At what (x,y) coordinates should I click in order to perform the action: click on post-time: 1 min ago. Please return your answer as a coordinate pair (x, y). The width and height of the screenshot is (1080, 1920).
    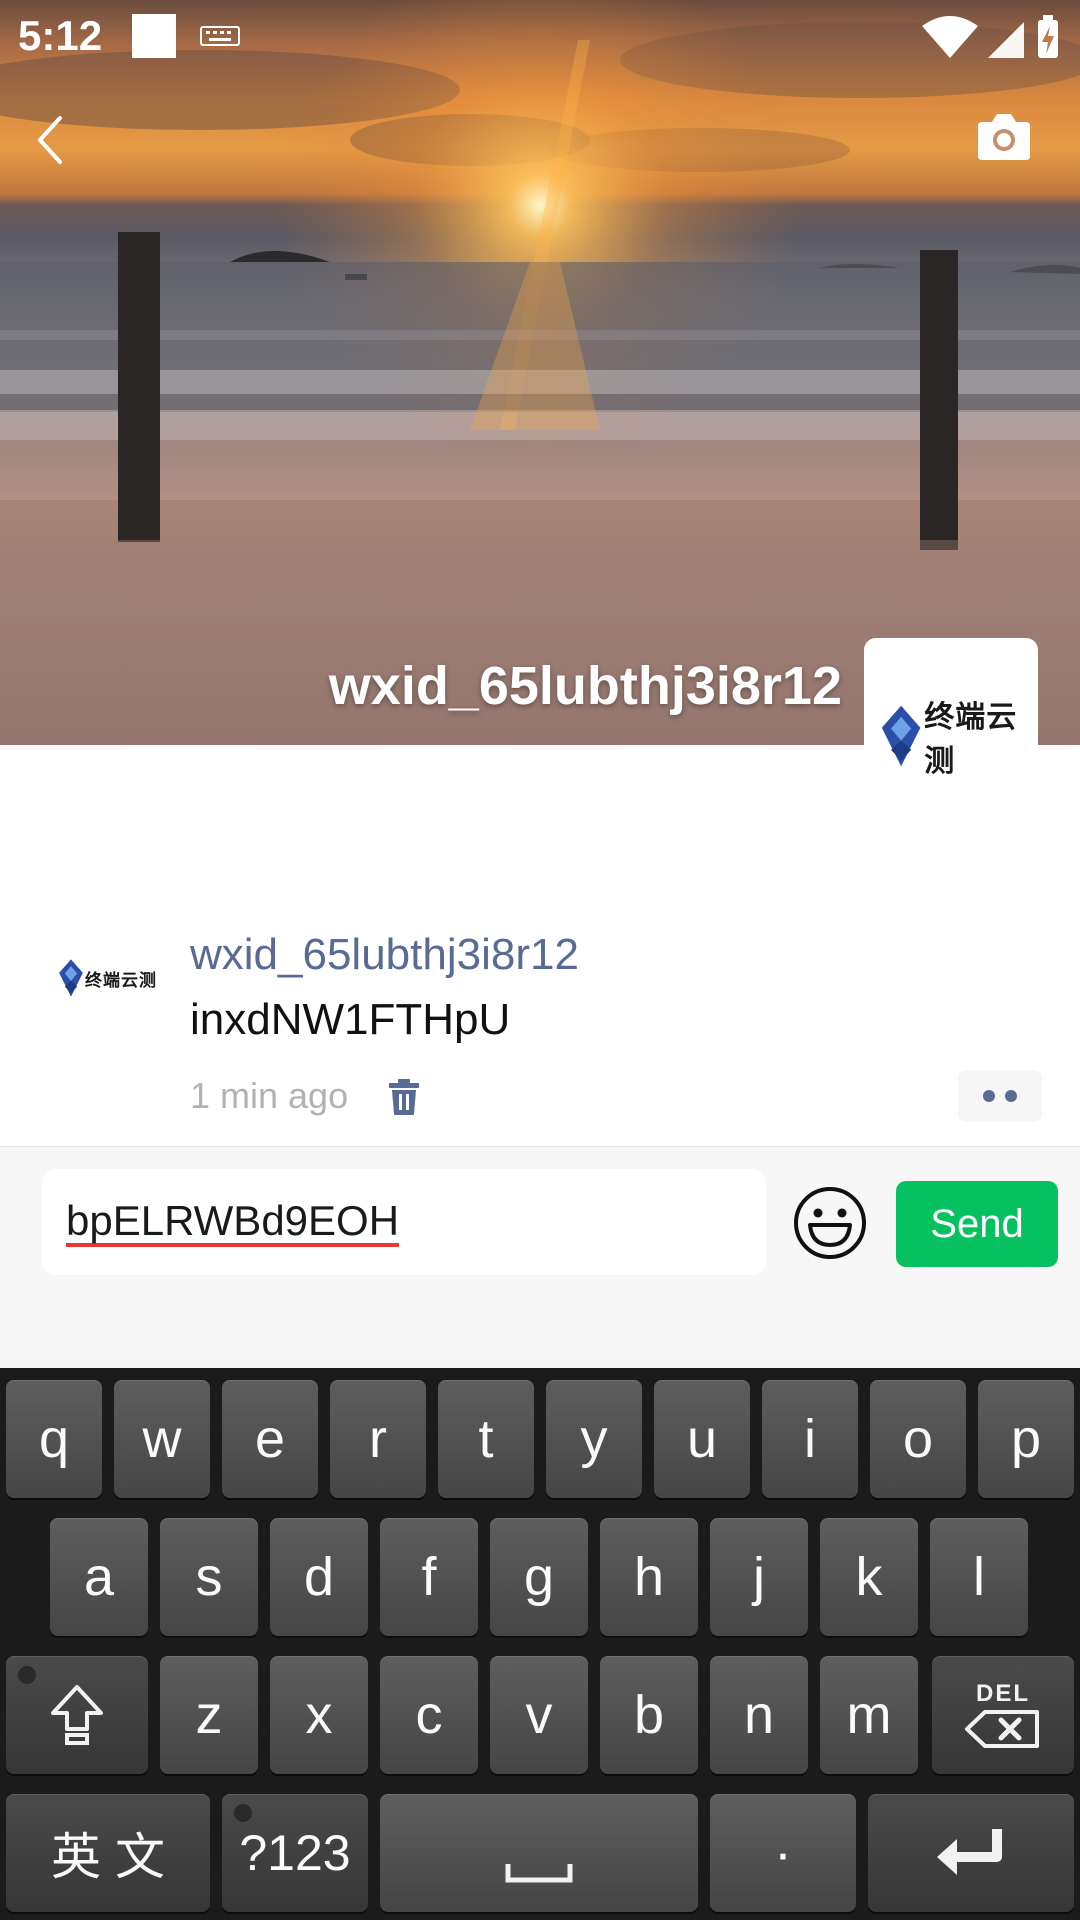
    Looking at the image, I should click on (269, 1095).